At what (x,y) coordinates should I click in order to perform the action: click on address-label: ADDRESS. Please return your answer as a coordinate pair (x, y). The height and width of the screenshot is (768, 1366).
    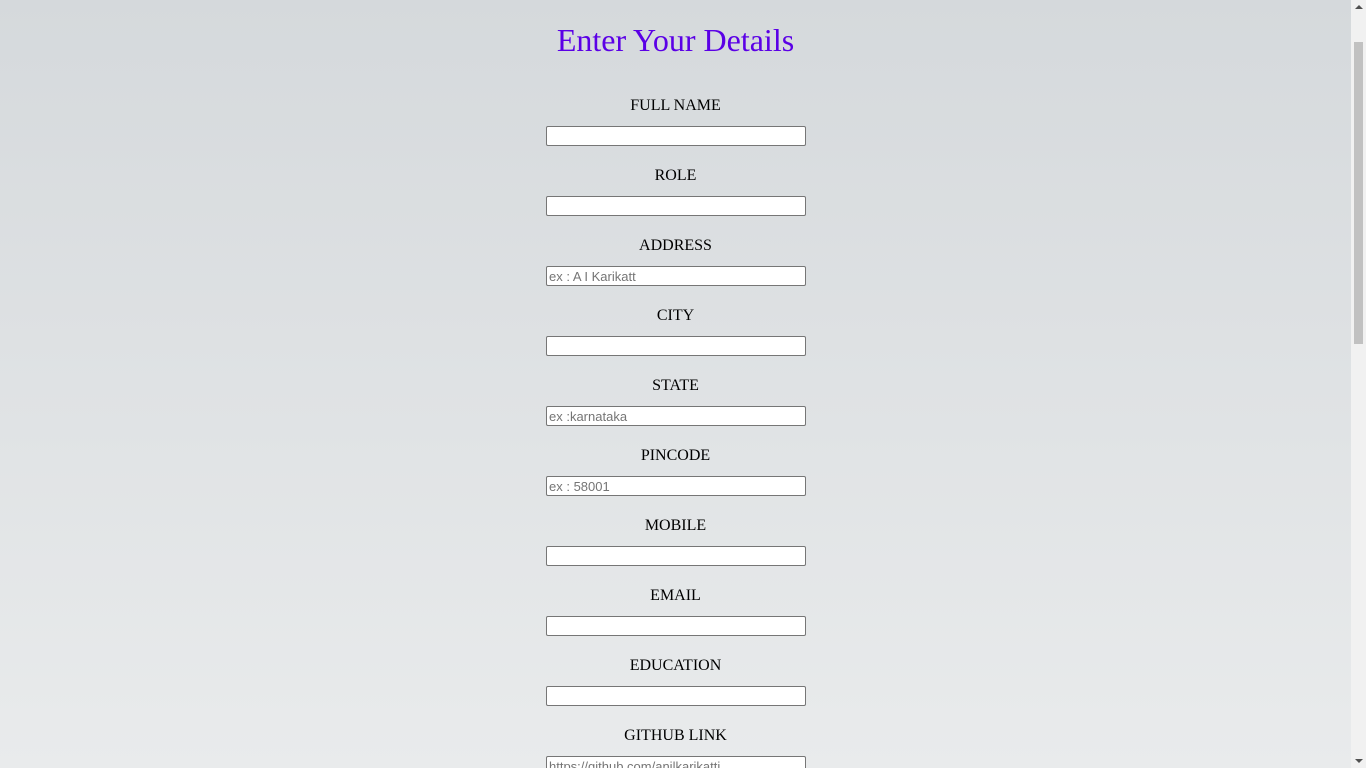
    Looking at the image, I should click on (675, 245).